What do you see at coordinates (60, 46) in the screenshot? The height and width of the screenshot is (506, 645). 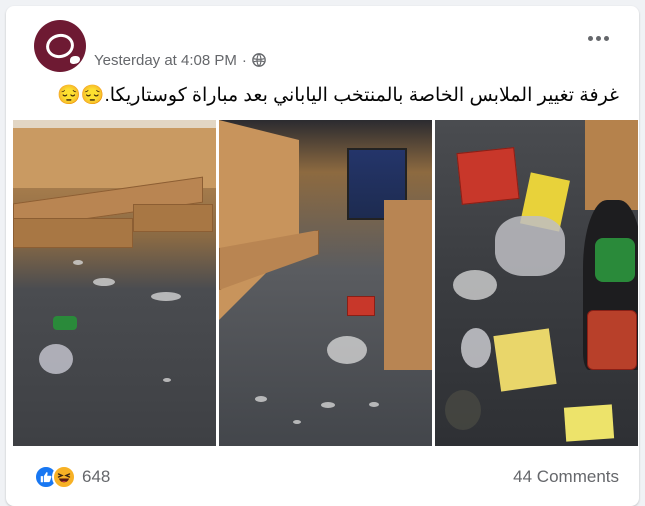 I see `avatar` at bounding box center [60, 46].